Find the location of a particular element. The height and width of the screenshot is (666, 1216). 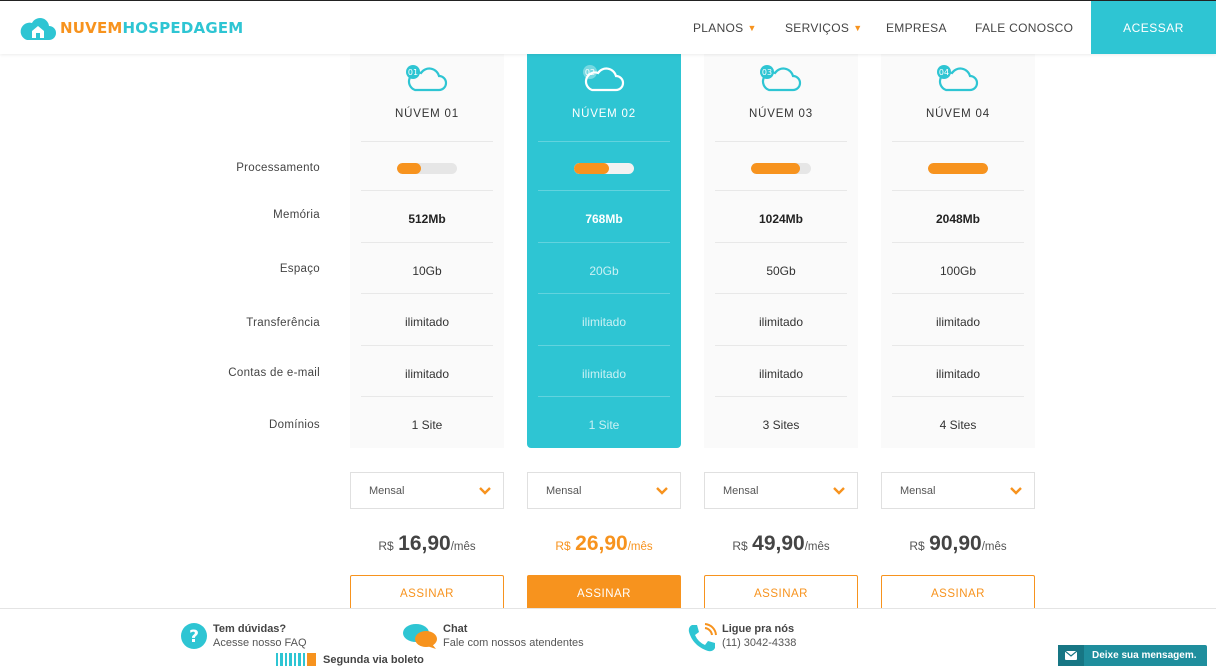

chat-bubble-icon is located at coordinates (420, 636).